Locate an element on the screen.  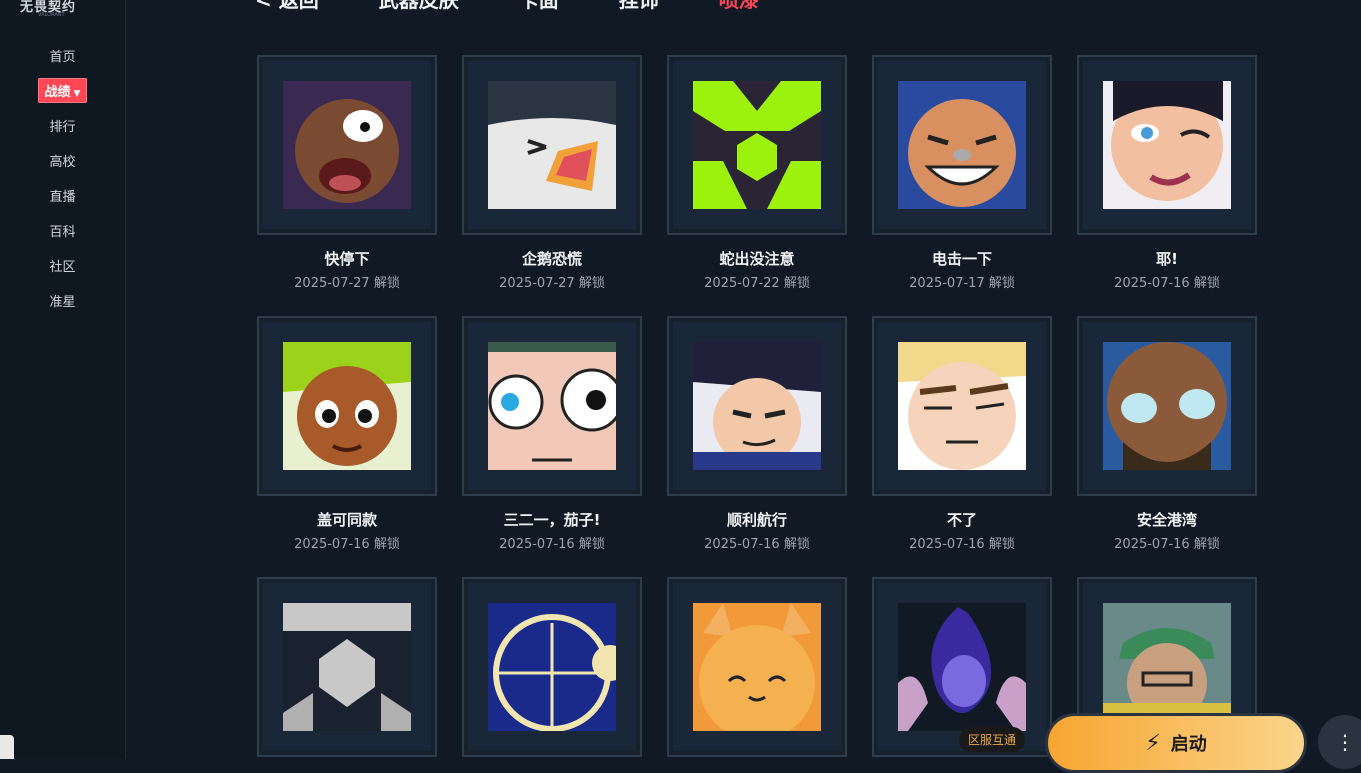
sidebar-item-live: 直播 is located at coordinates (62, 195).